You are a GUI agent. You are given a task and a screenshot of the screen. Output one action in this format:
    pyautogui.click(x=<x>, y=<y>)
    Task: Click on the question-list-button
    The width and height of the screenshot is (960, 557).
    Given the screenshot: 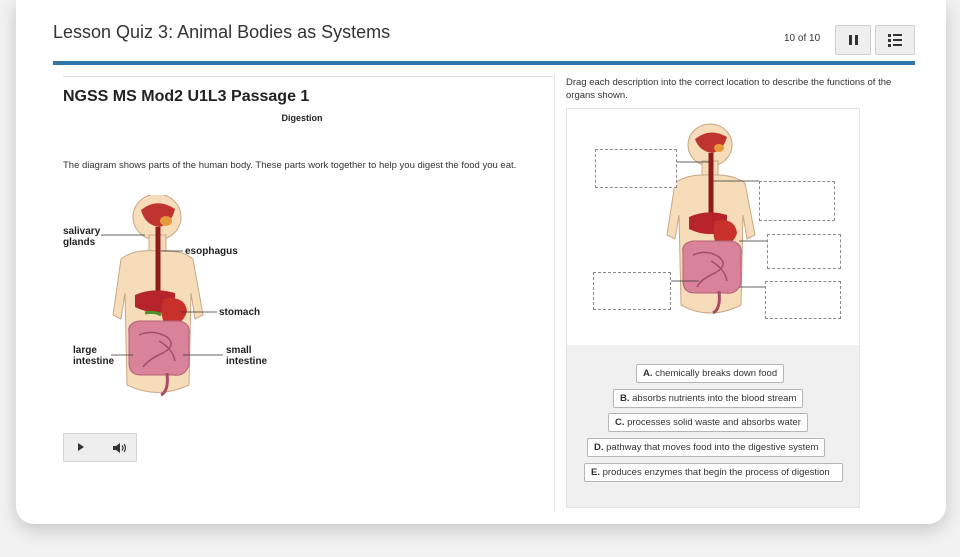 What is the action you would take?
    pyautogui.click(x=895, y=40)
    